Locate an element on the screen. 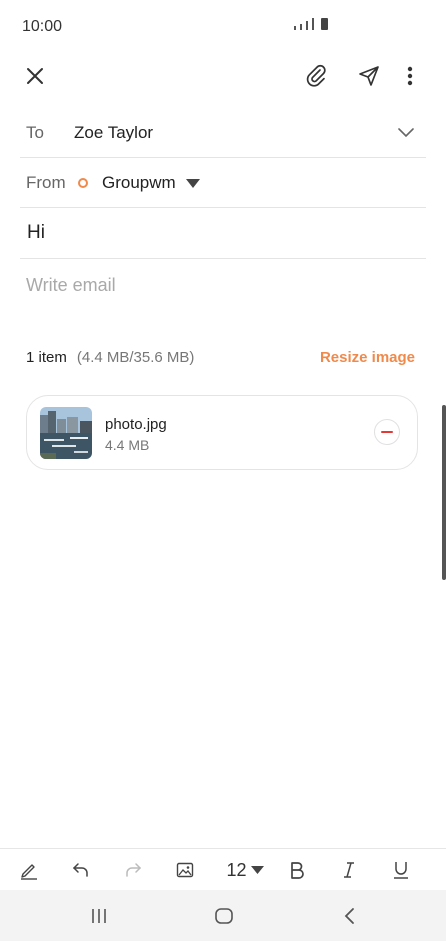  remove-attachment-button is located at coordinates (387, 432).